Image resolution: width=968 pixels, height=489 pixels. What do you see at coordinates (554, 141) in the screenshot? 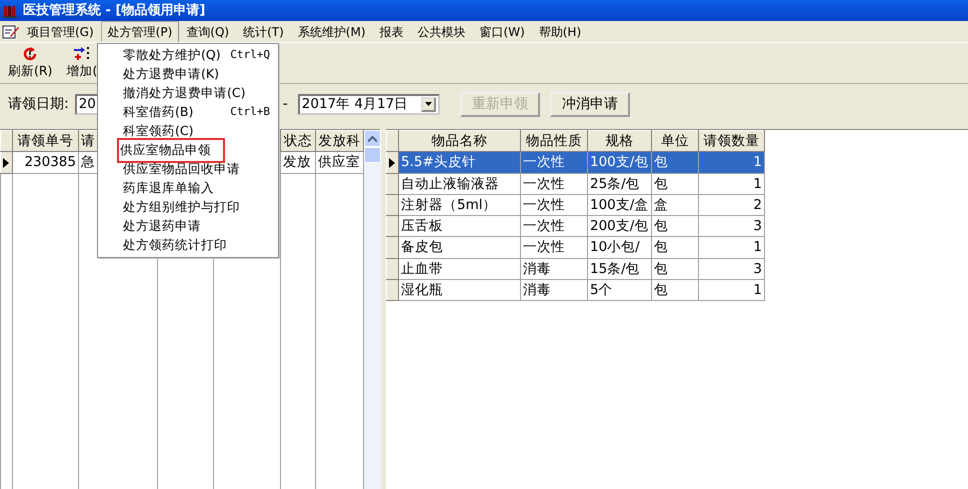
I see `column-header: 物品性质` at bounding box center [554, 141].